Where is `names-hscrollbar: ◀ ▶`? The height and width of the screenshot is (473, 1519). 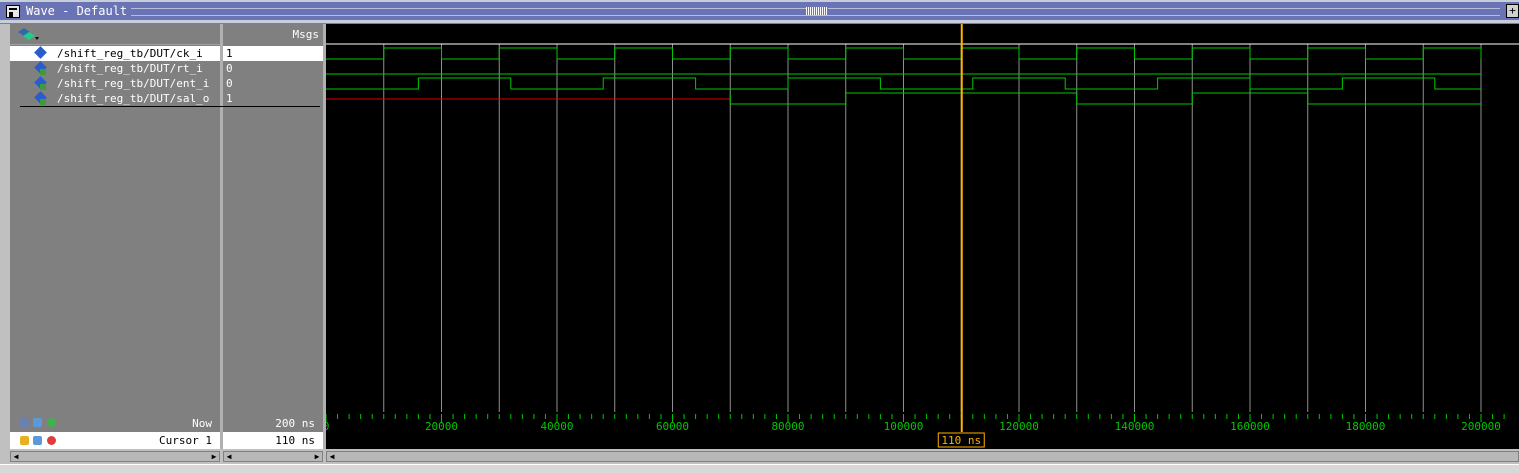 names-hscrollbar: ◀ ▶ is located at coordinates (115, 456).